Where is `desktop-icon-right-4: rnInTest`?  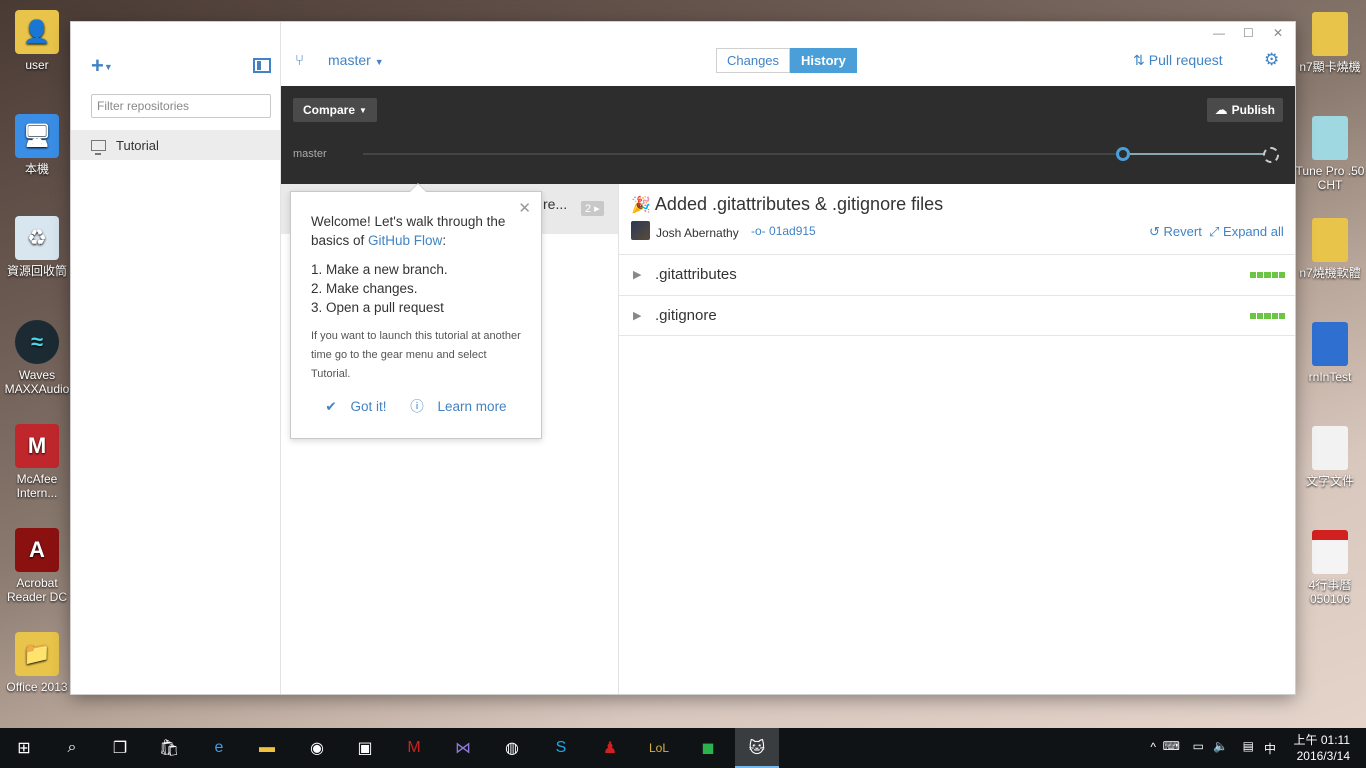 desktop-icon-right-4: rnInTest is located at coordinates (1330, 353).